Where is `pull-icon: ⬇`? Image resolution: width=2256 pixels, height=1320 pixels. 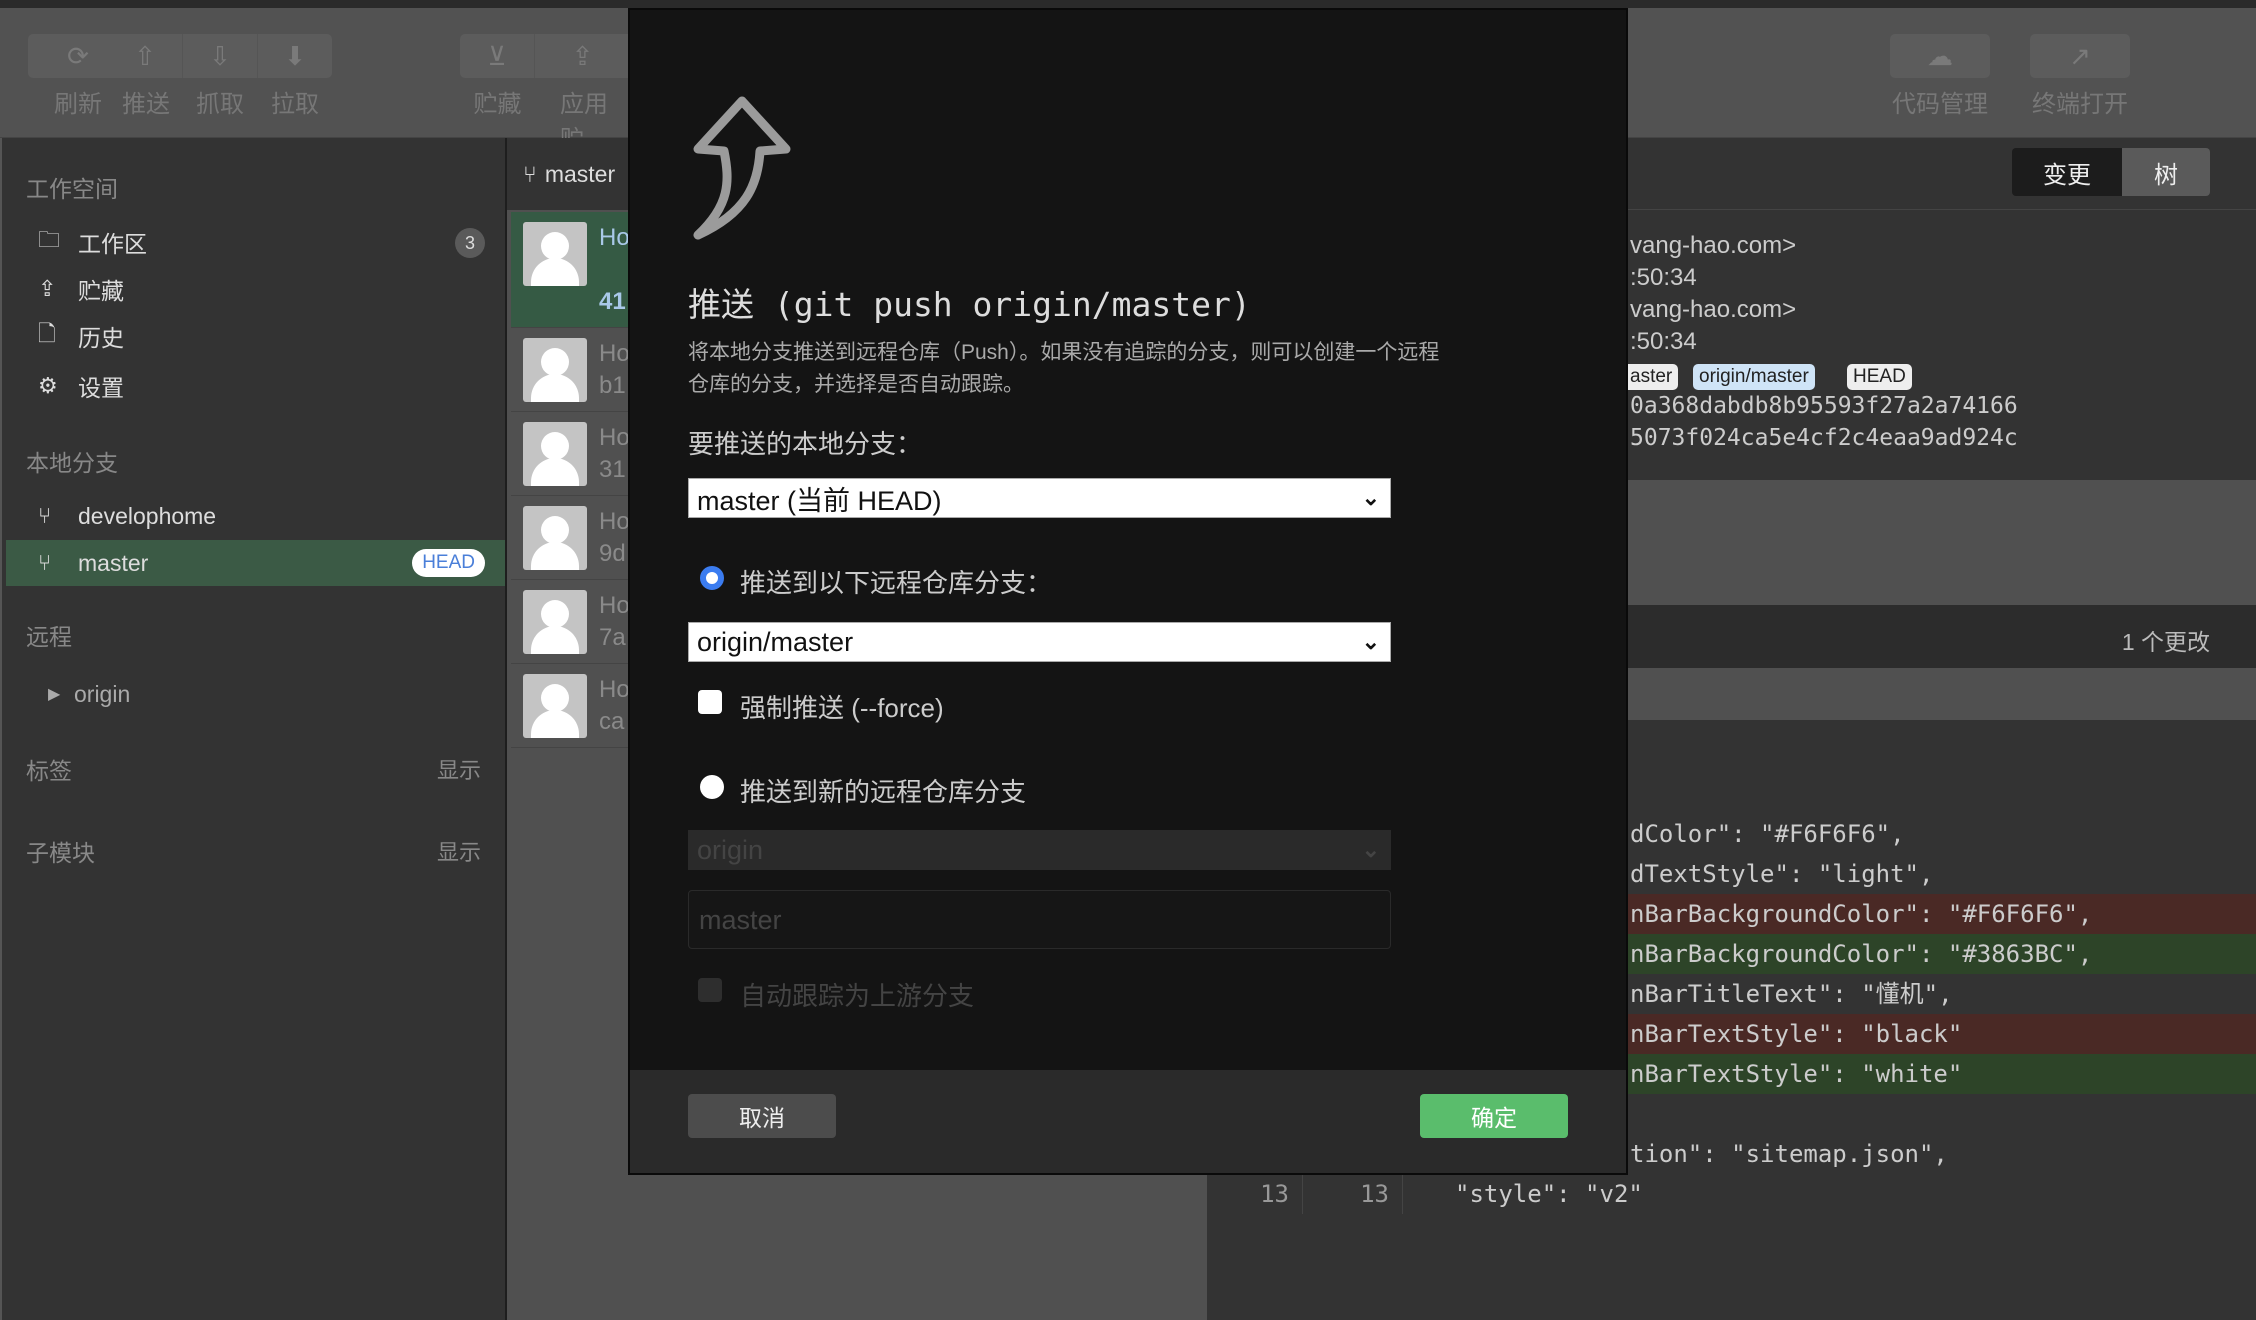
pull-icon: ⬇ is located at coordinates (295, 55).